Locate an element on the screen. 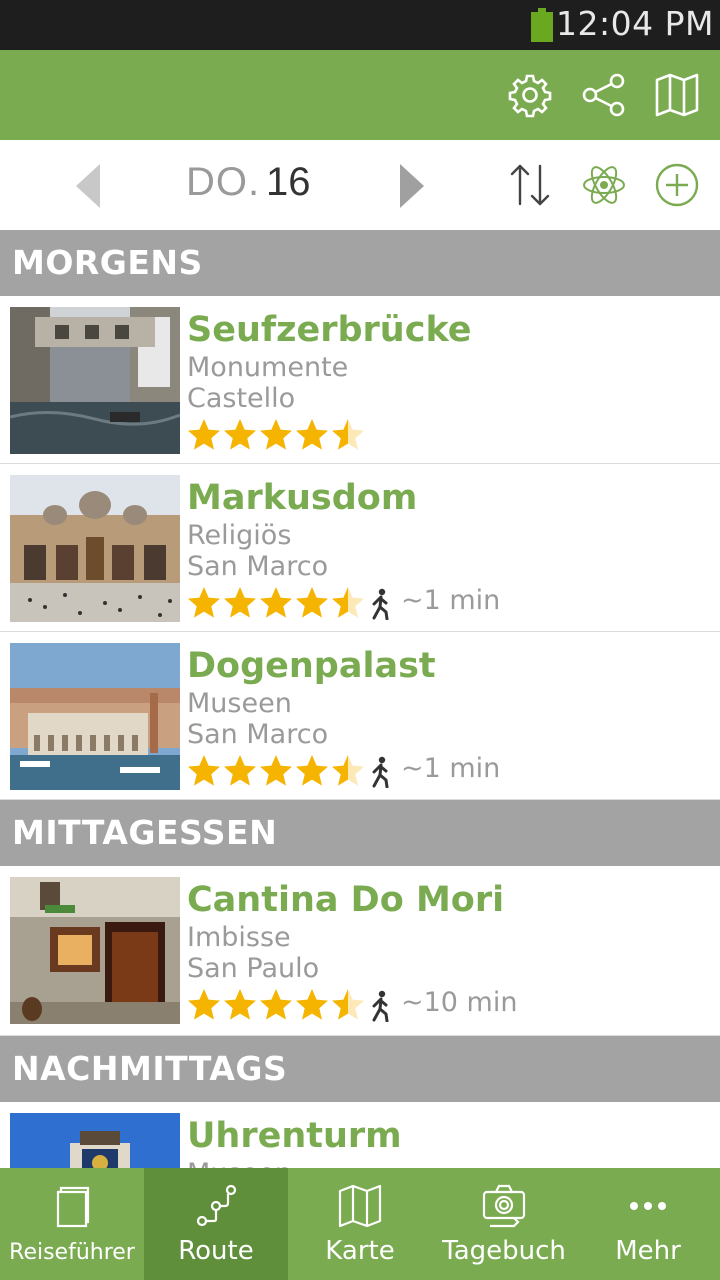 This screenshot has width=720, height=1280. list-item: Markusdom Religiös San Marco ~1 min is located at coordinates (360, 548).